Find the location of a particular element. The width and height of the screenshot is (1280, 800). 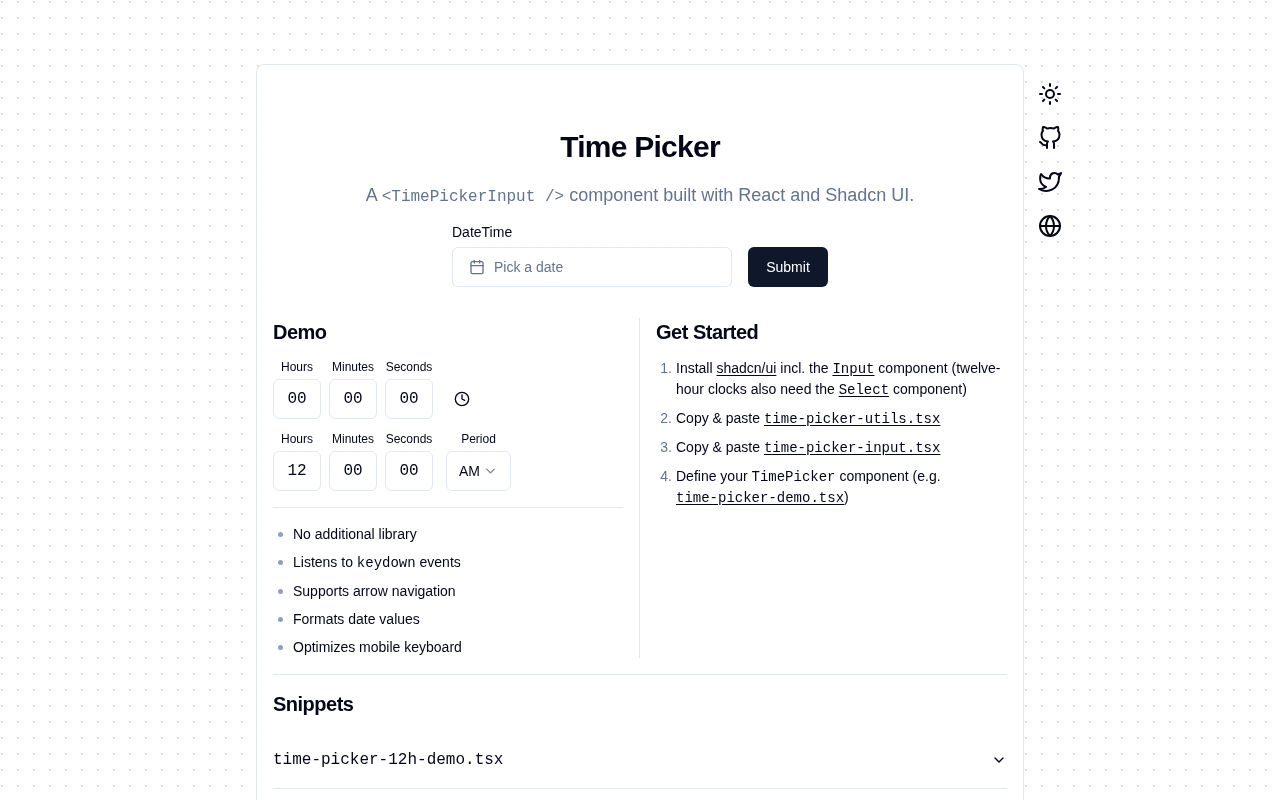

globe-icon is located at coordinates (1050, 226).